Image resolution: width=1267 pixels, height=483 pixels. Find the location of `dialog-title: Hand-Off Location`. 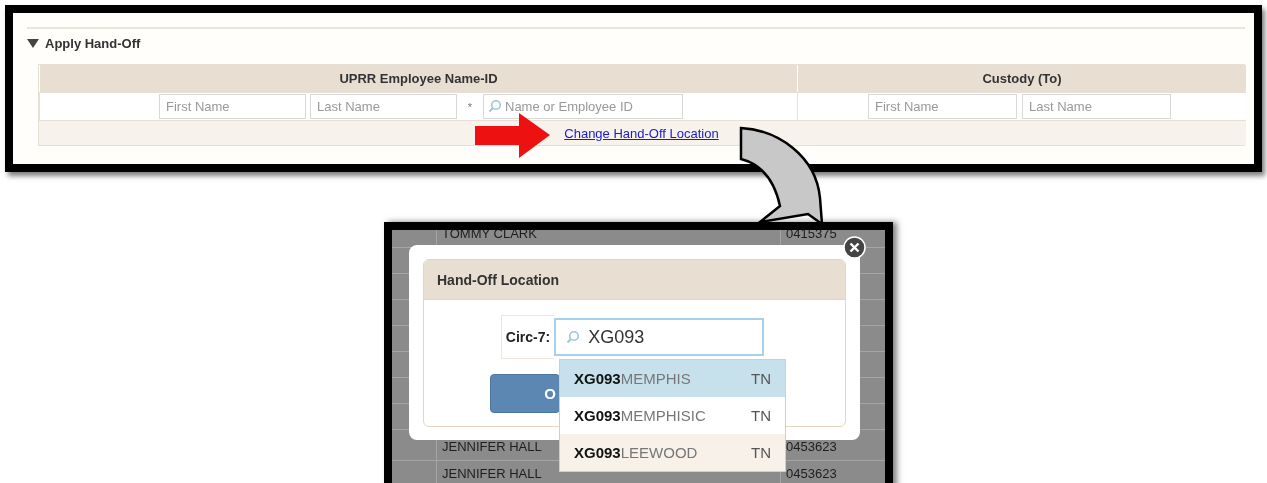

dialog-title: Hand-Off Location is located at coordinates (498, 279).